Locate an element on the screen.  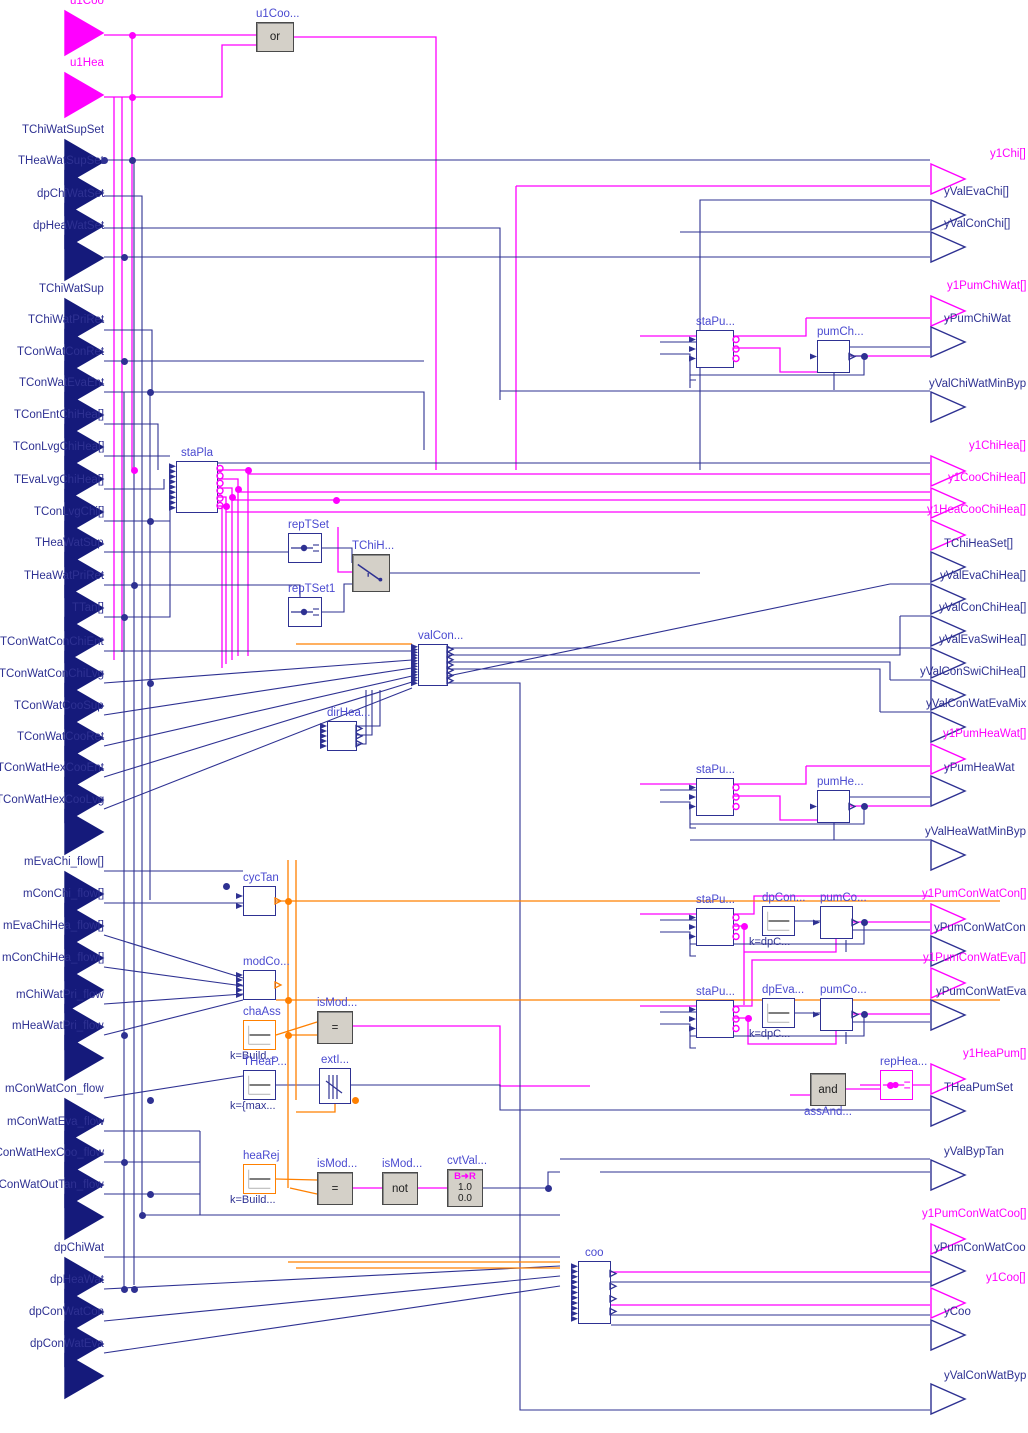
block-repHeaPum is located at coordinates (896, 1085).